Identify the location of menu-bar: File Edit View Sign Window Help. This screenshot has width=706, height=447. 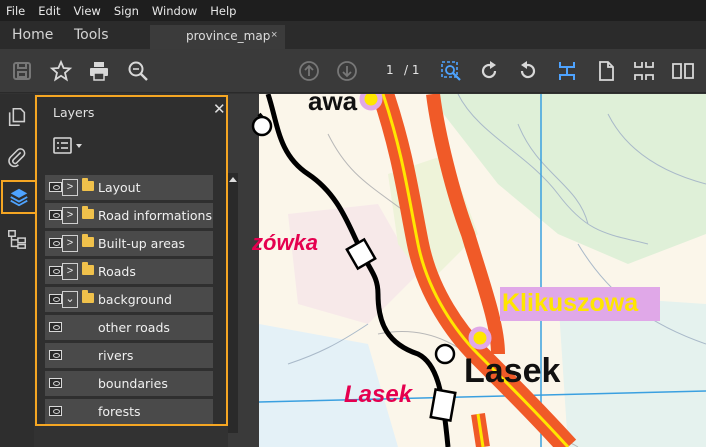
(353, 10).